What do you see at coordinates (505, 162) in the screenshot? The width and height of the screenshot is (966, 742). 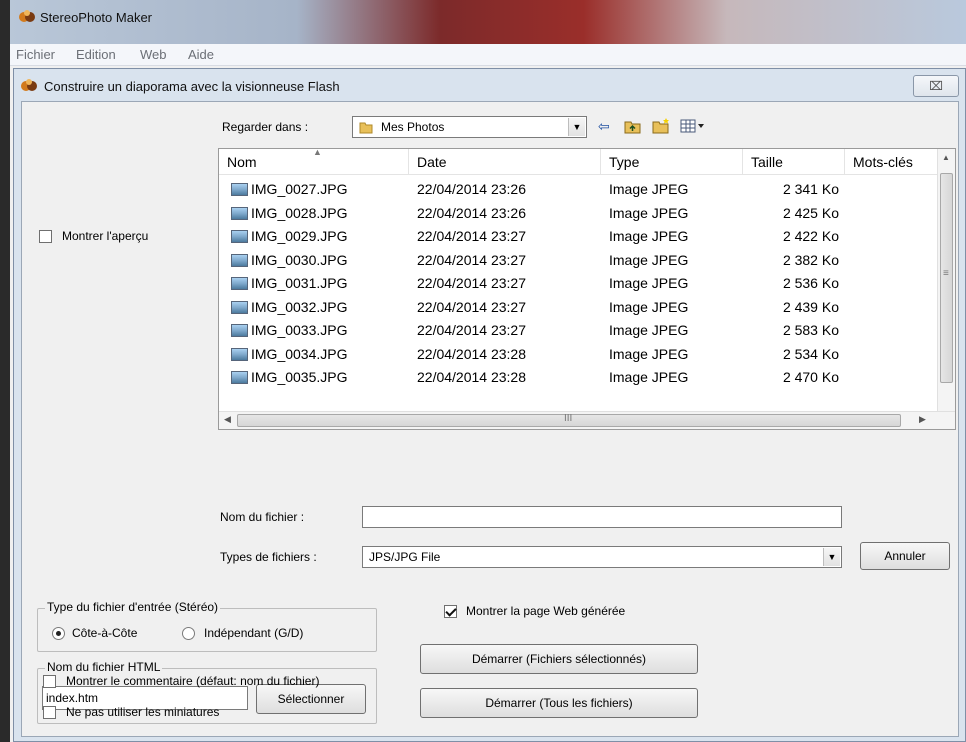 I see `column-header-date: Date` at bounding box center [505, 162].